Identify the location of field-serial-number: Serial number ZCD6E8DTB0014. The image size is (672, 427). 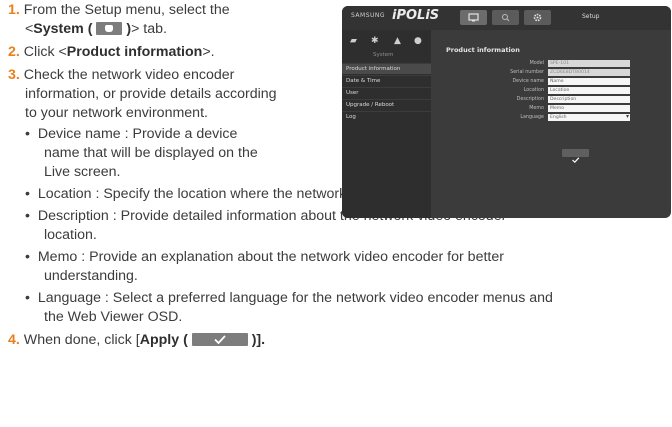
(549, 72).